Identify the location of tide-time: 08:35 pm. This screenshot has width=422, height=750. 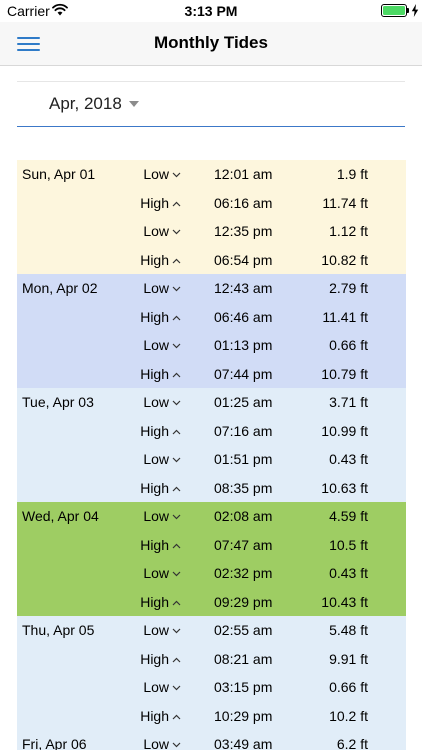
(243, 487).